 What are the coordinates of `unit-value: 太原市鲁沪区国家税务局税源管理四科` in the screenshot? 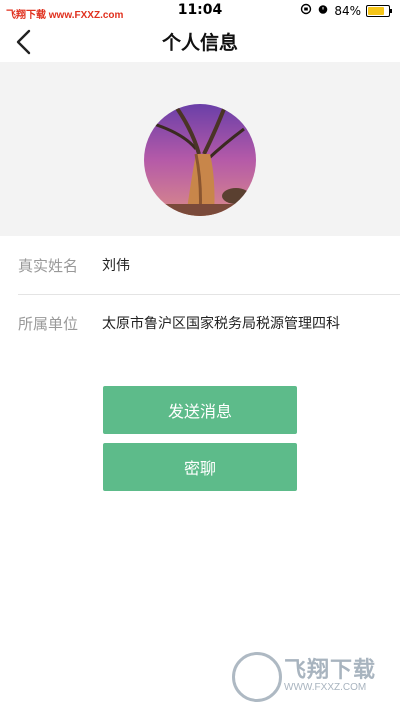 It's located at (221, 324).